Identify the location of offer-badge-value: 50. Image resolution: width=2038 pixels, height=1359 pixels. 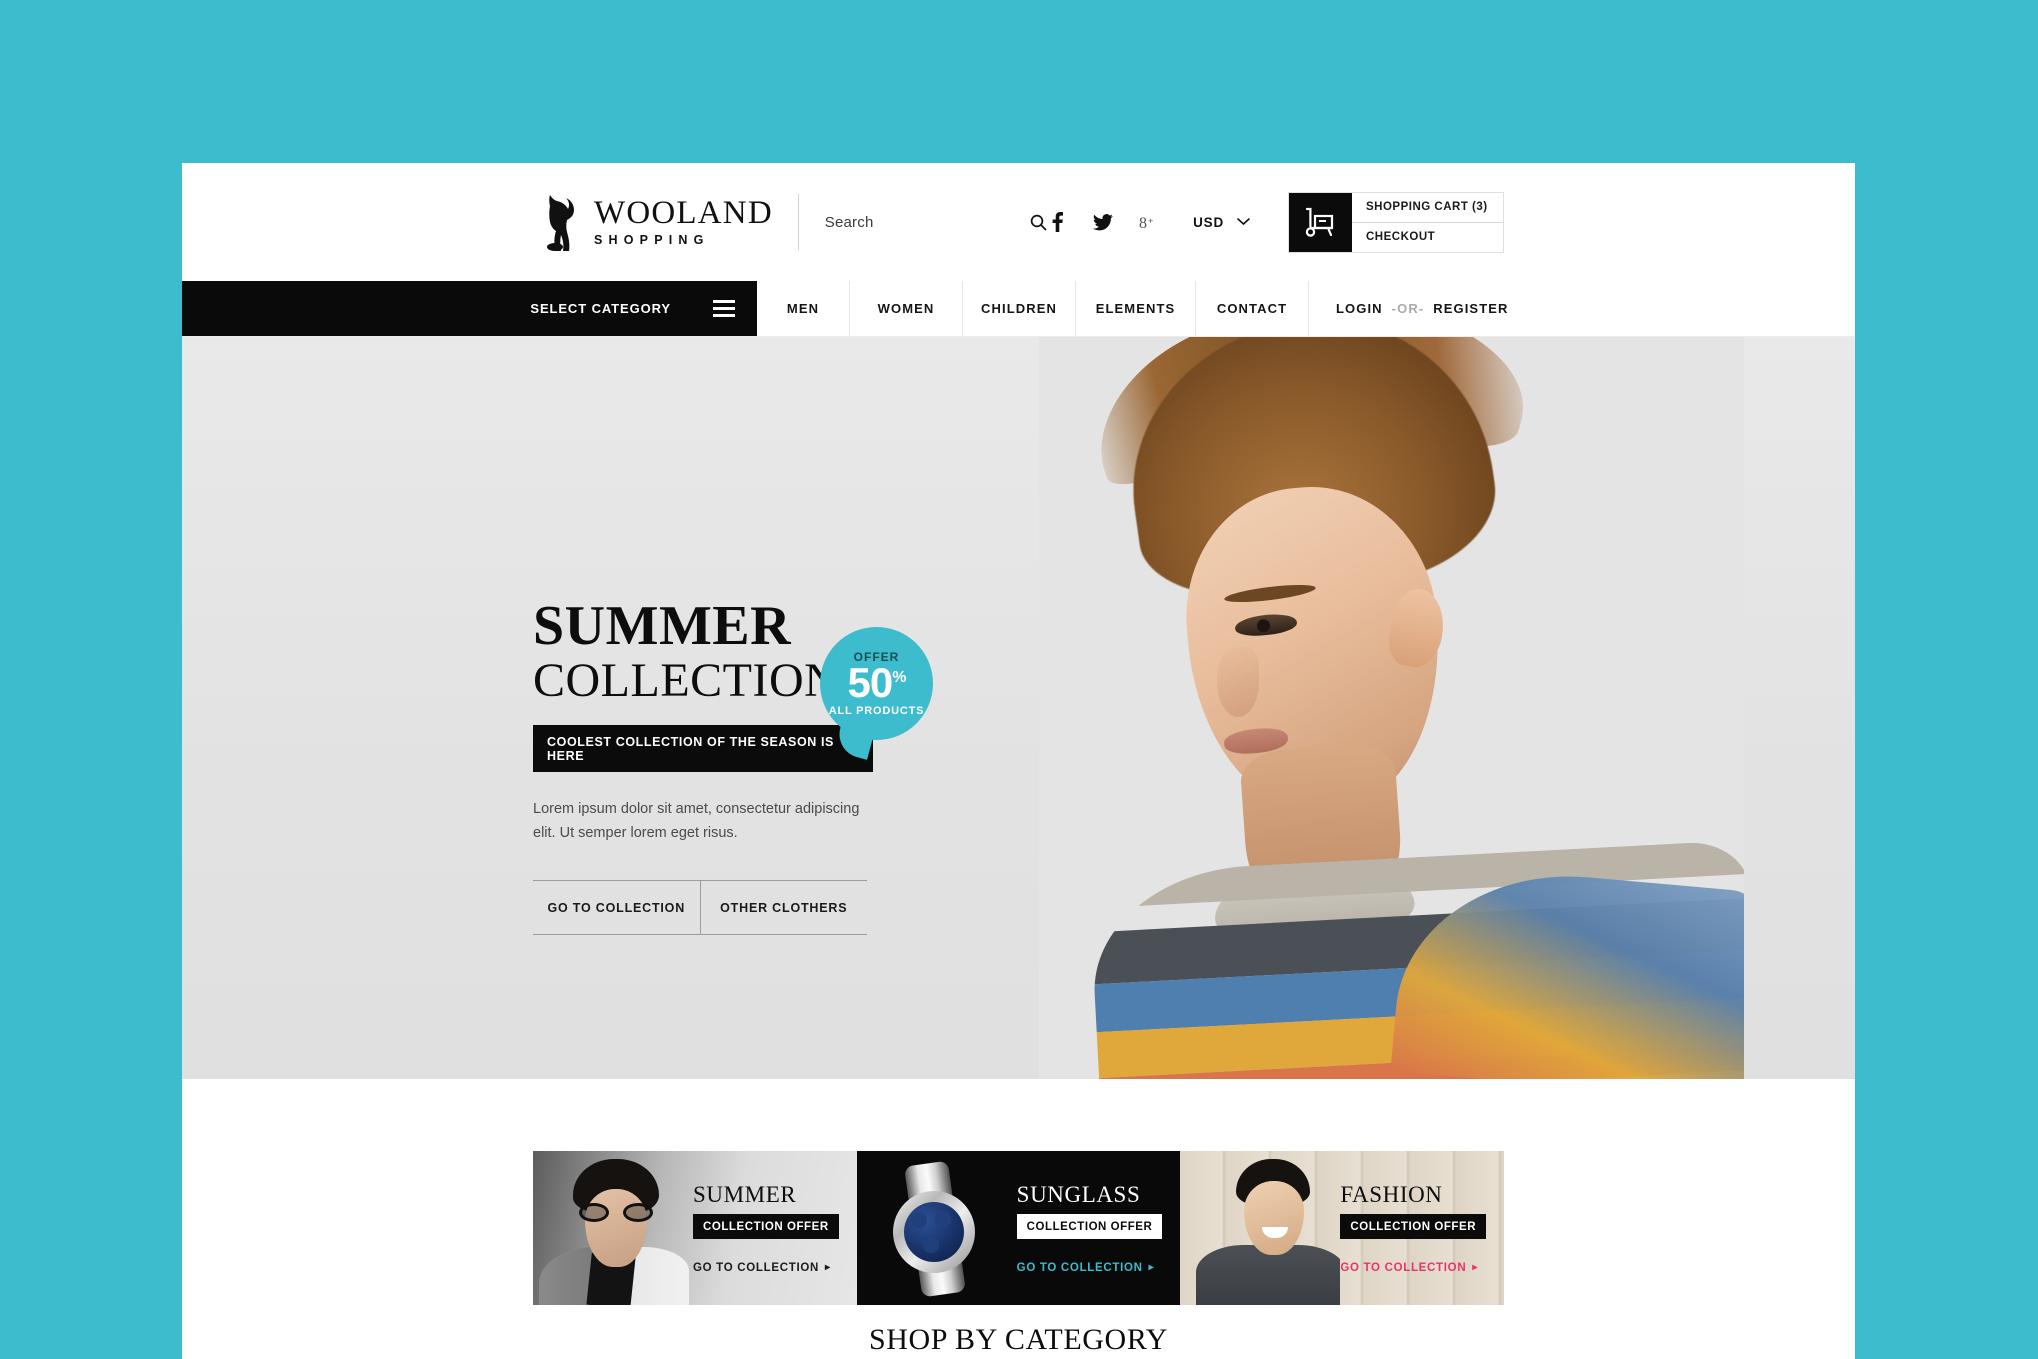
(870, 682).